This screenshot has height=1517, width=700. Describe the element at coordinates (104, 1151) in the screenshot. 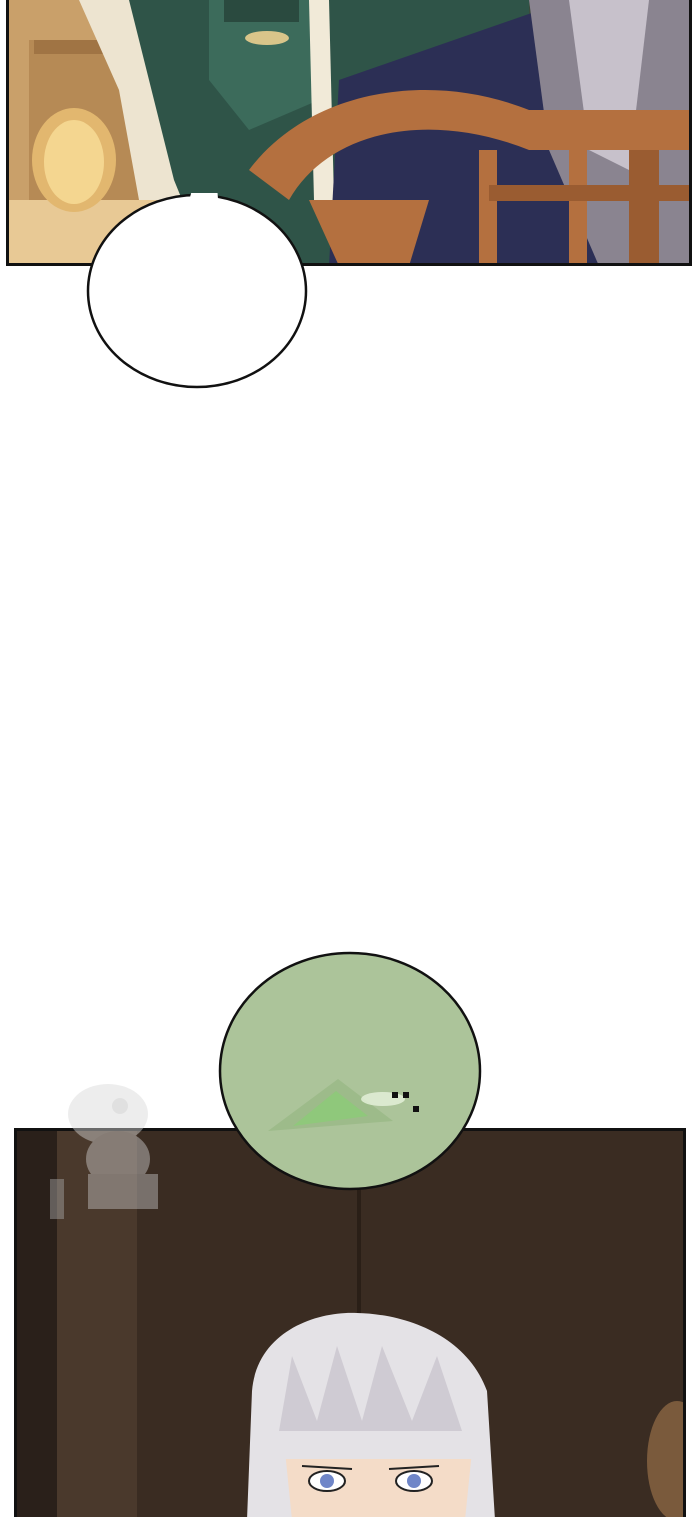

I see `watermark-logo` at that location.